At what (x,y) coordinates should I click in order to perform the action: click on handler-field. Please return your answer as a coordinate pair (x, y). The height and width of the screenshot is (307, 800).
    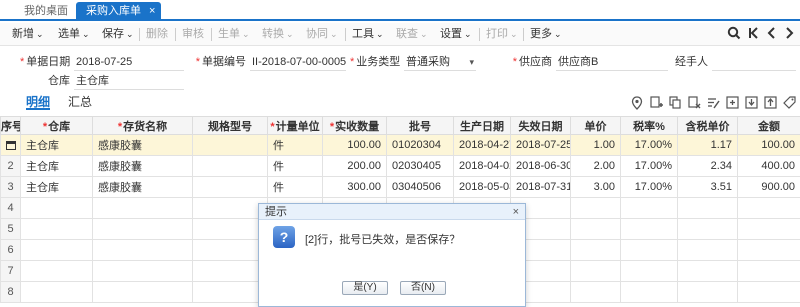
    Looking at the image, I should click on (754, 62).